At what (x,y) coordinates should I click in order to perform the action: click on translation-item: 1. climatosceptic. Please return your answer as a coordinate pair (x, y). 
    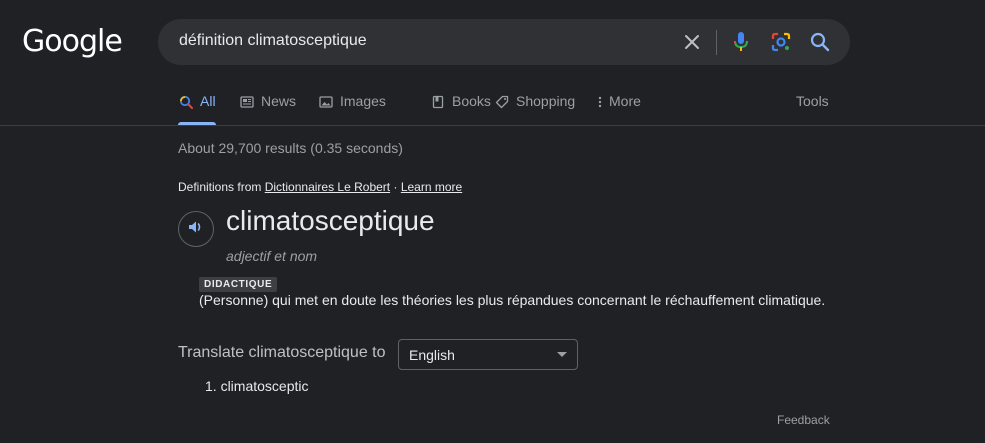
    Looking at the image, I should click on (257, 386).